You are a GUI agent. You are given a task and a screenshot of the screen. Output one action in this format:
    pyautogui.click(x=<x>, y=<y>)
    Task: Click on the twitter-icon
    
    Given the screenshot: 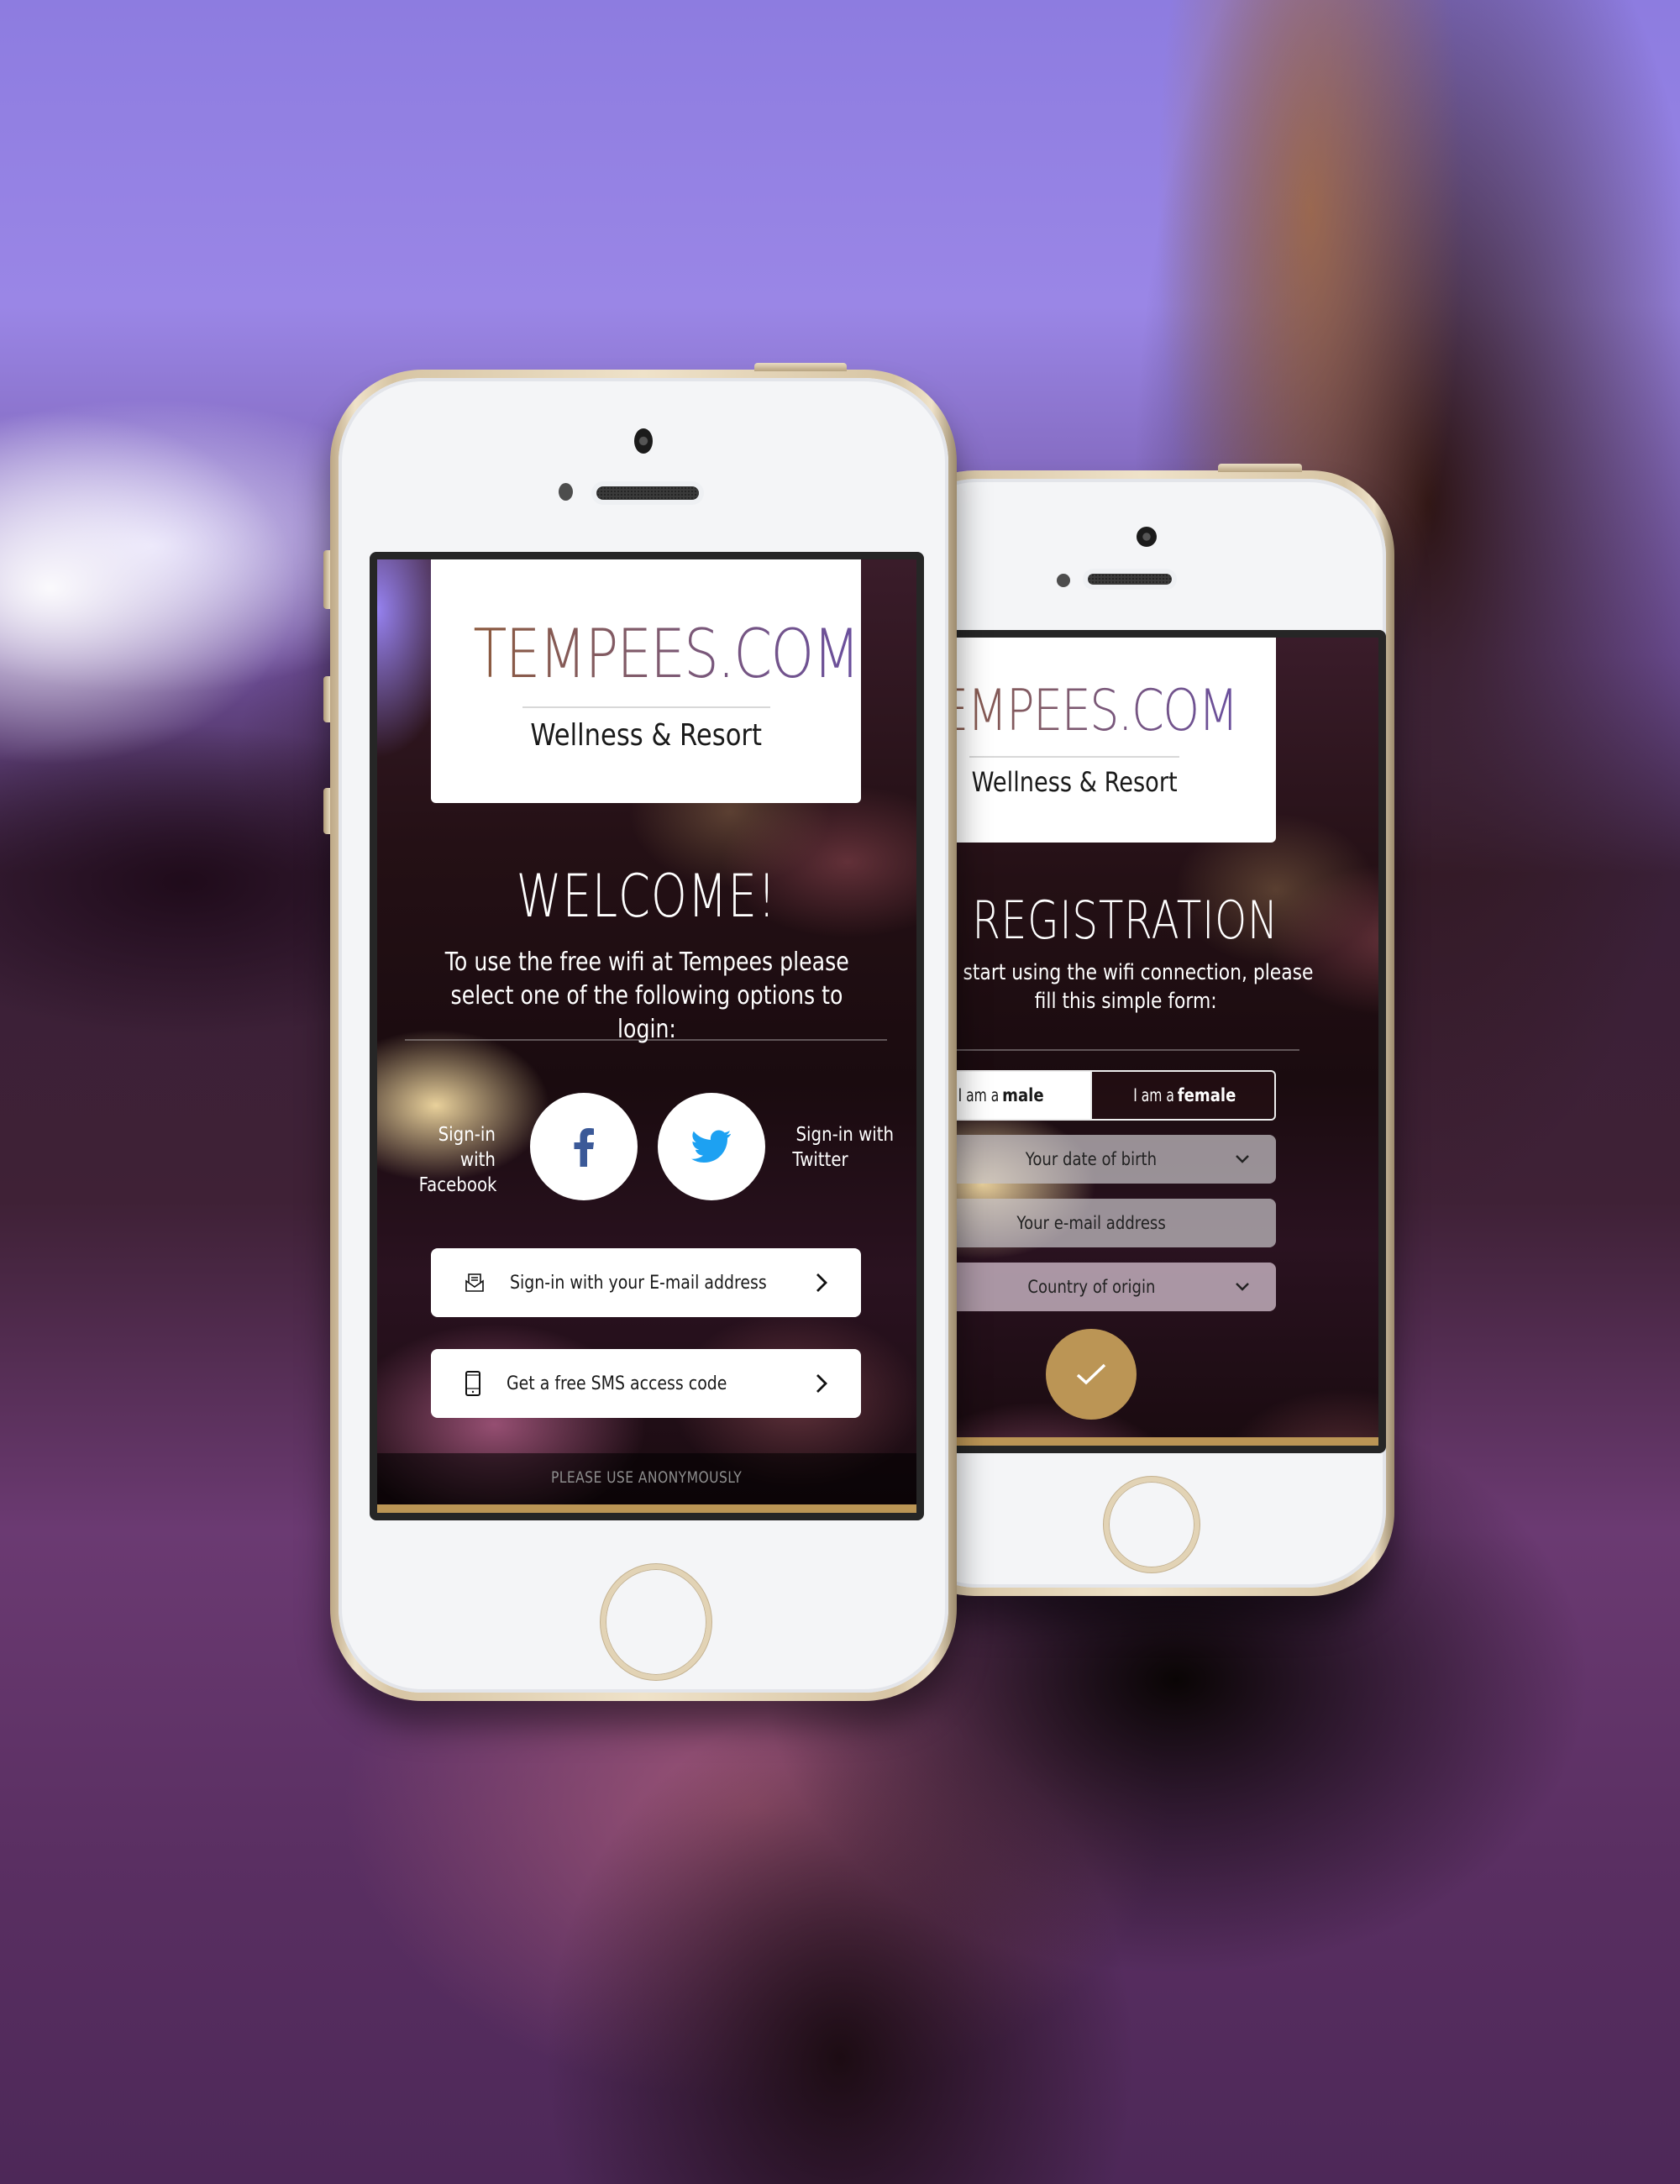 What is the action you would take?
    pyautogui.click(x=711, y=1146)
    